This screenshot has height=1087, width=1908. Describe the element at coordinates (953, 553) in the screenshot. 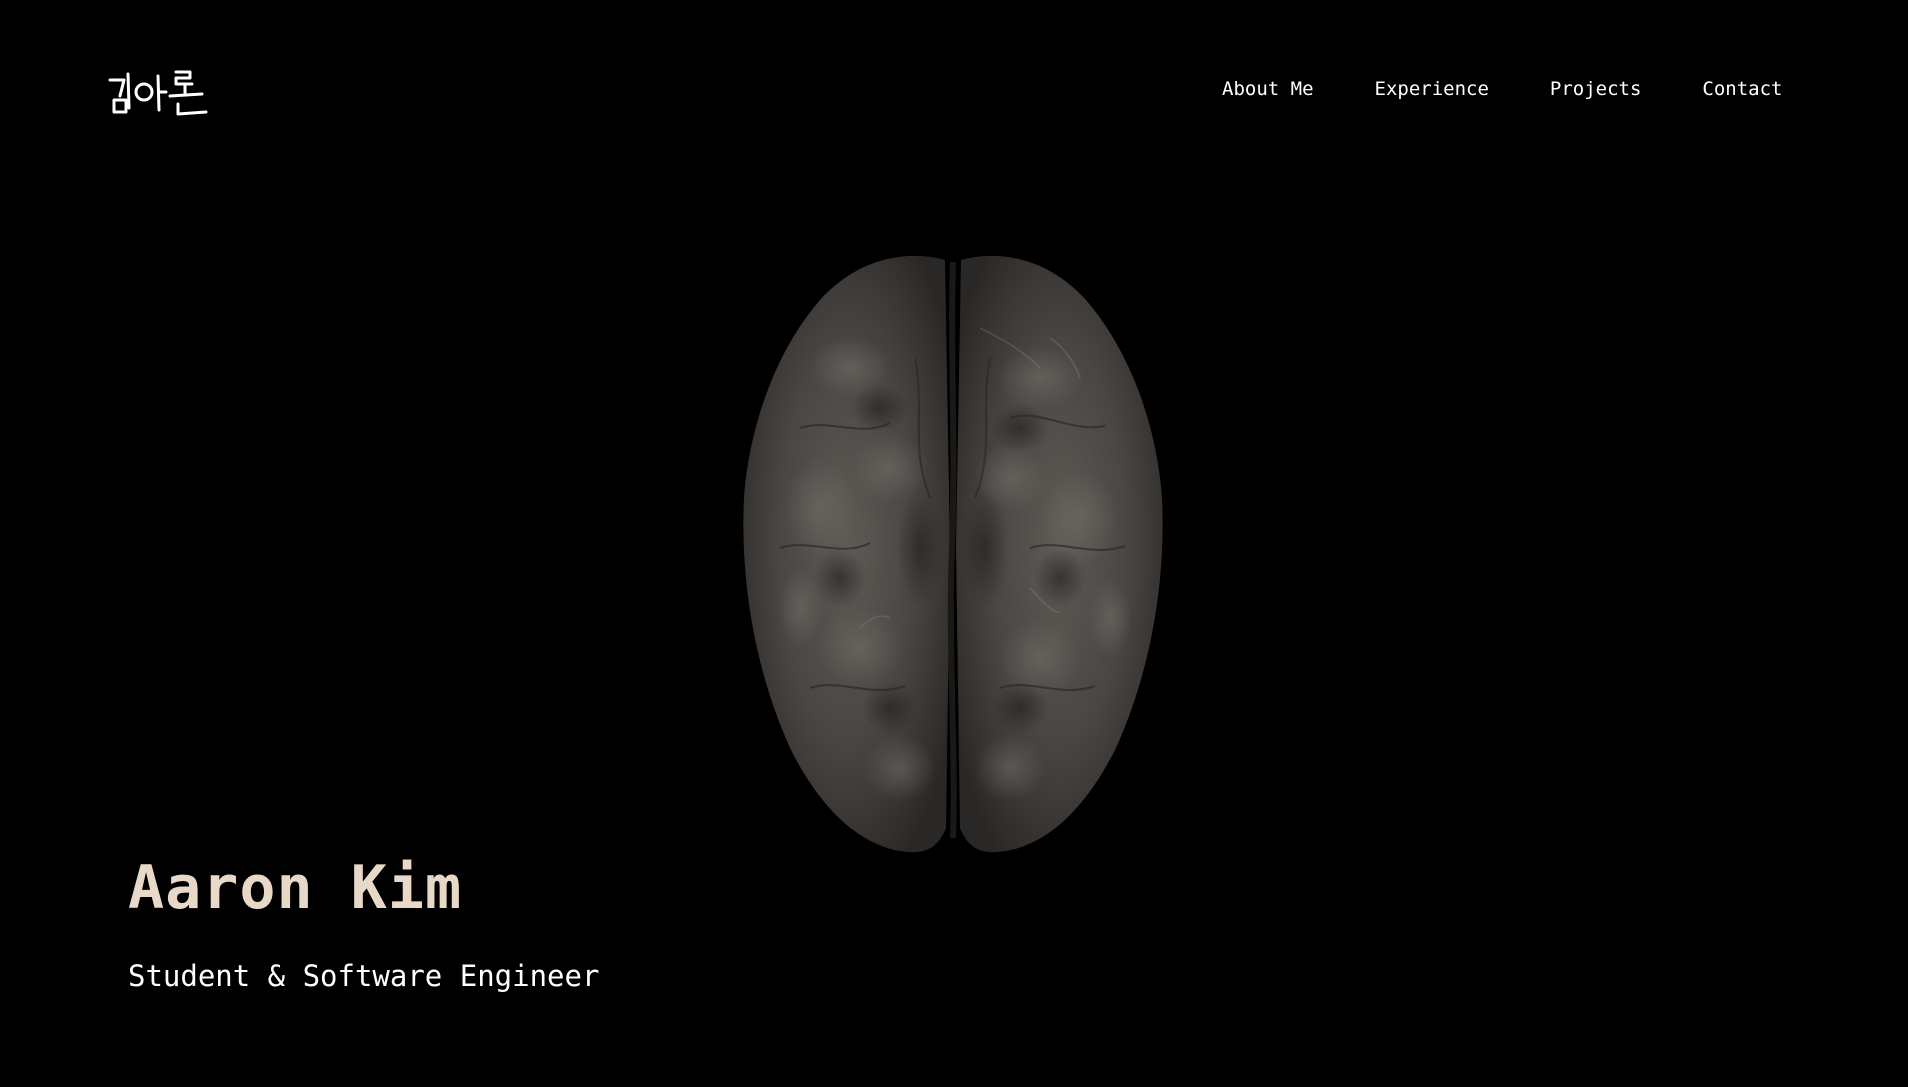

I see `brain-model` at that location.